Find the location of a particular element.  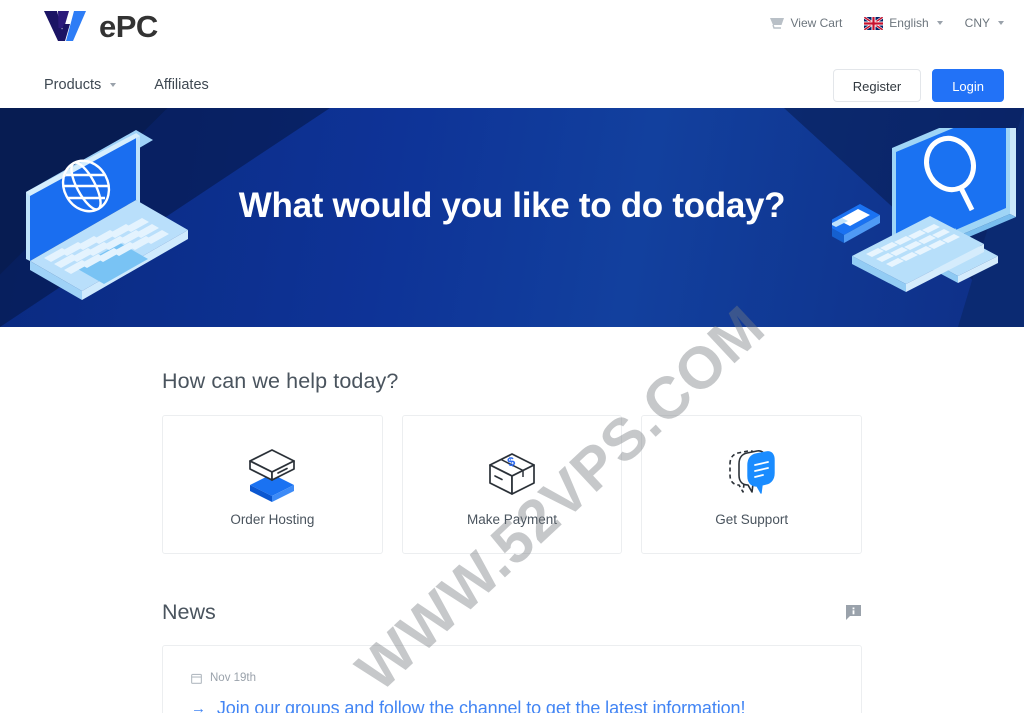

card-order-hosting-label: Order Hosting is located at coordinates (272, 519).